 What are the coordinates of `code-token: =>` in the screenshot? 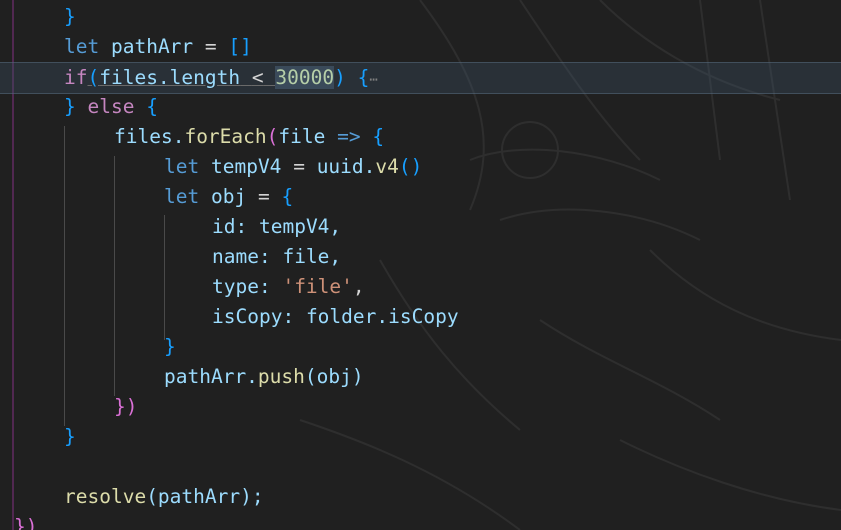 It's located at (349, 136).